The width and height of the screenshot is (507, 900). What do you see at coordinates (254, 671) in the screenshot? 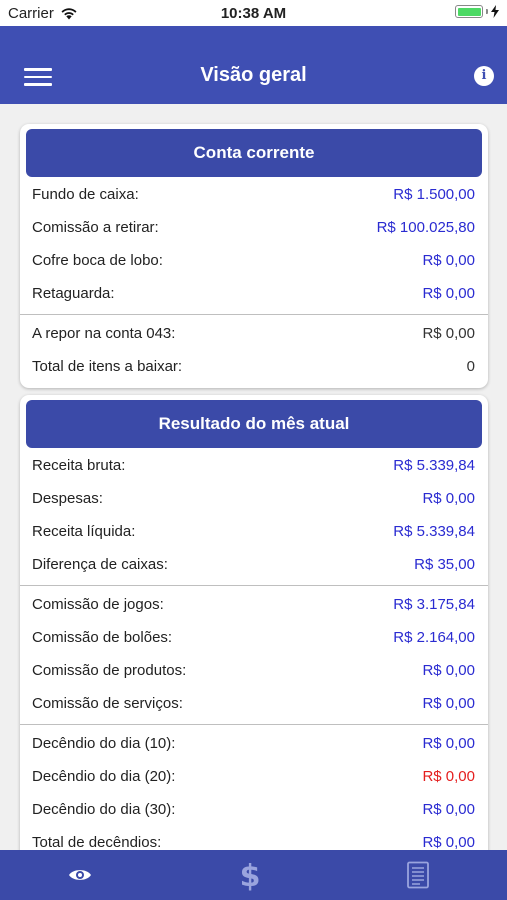
I see `list-item: Comissão de produtos: R$ 0,00` at bounding box center [254, 671].